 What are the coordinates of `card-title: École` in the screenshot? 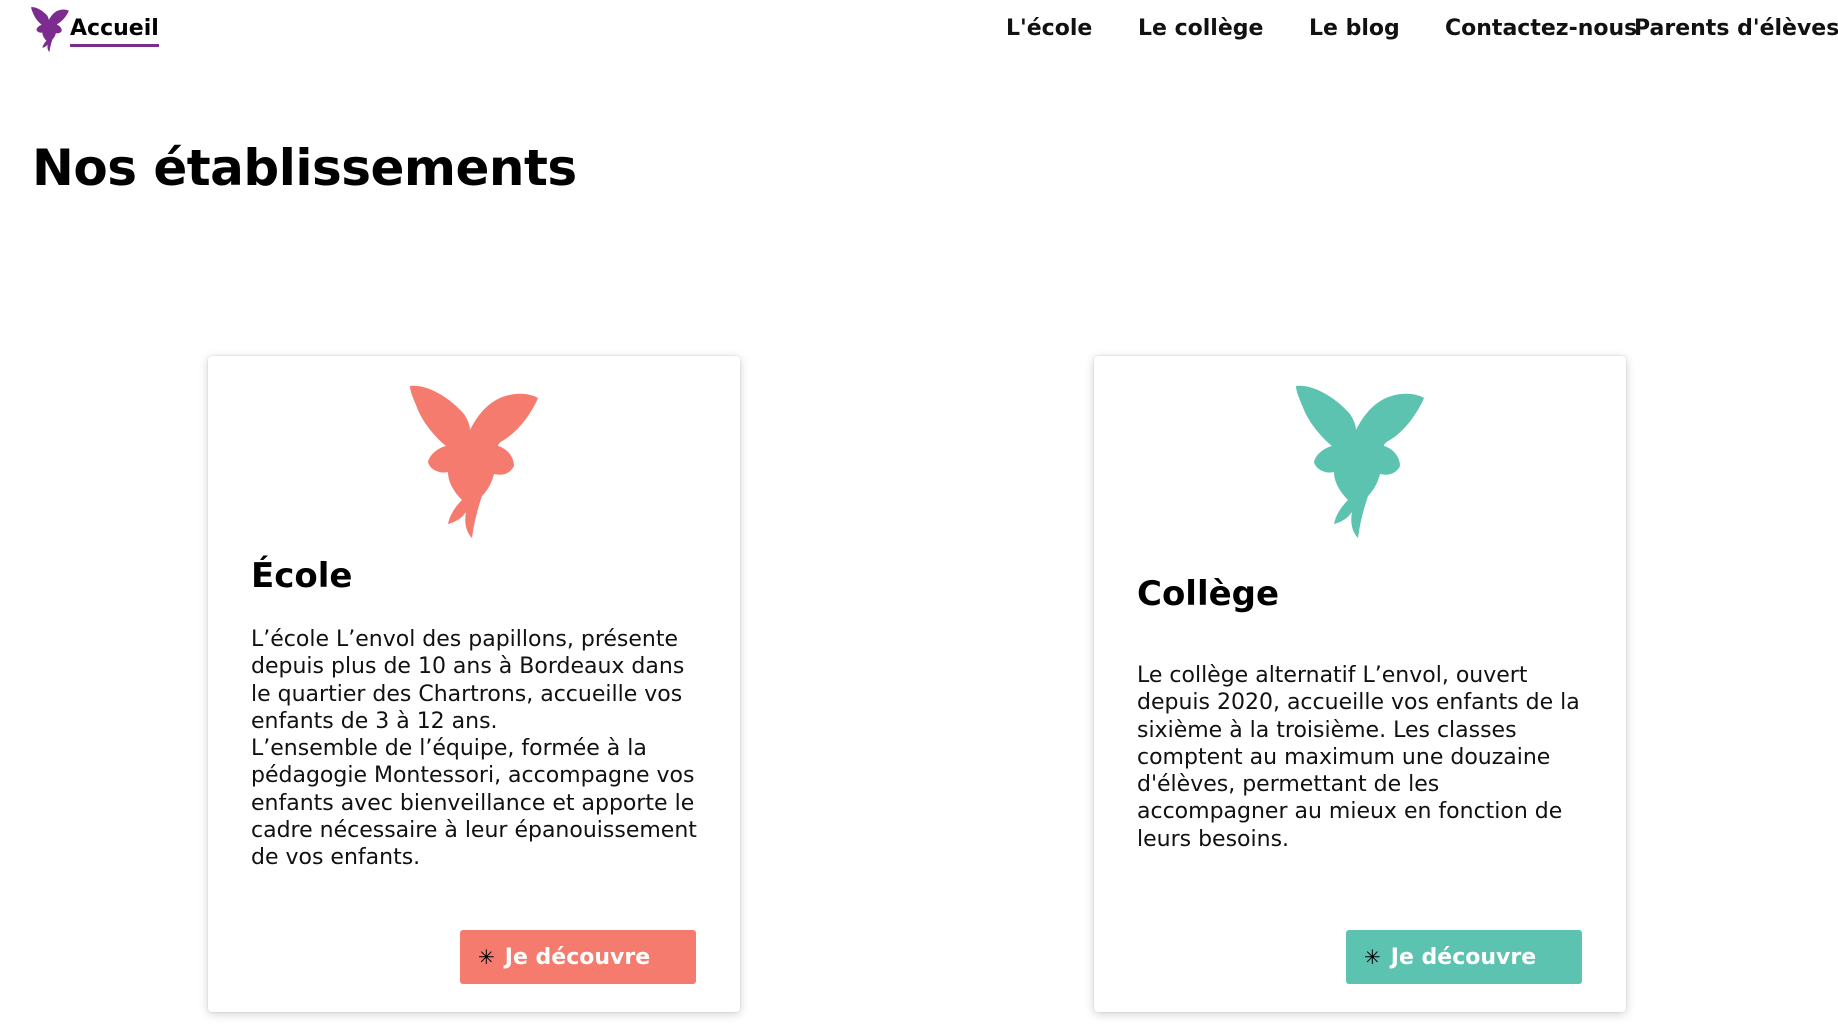 It's located at (302, 576).